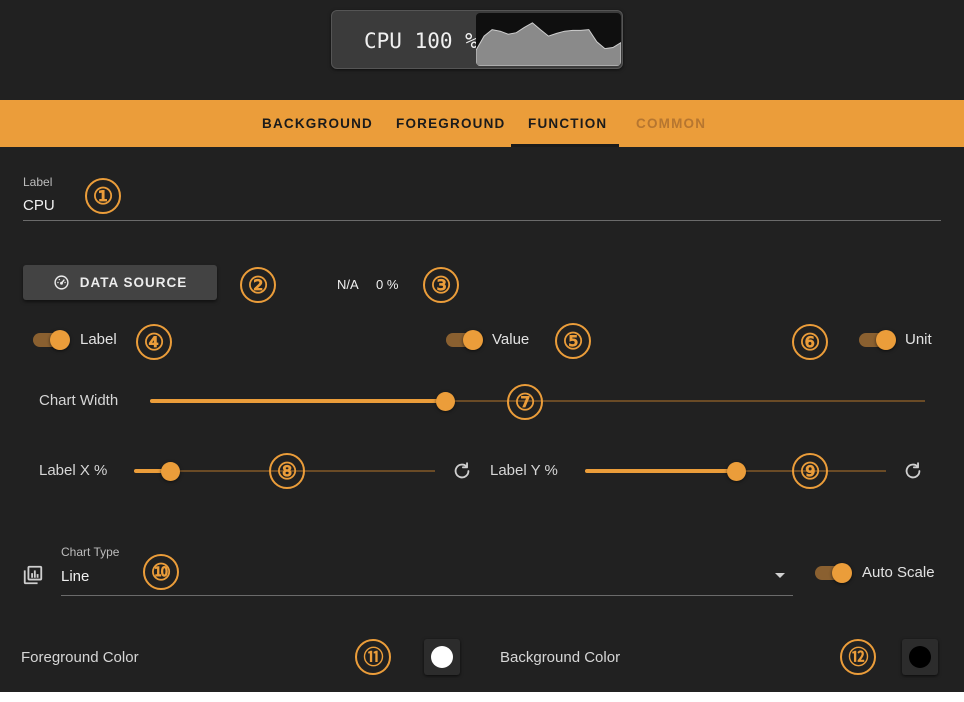 The image size is (964, 702). I want to click on data-source-name: N/A, so click(348, 284).